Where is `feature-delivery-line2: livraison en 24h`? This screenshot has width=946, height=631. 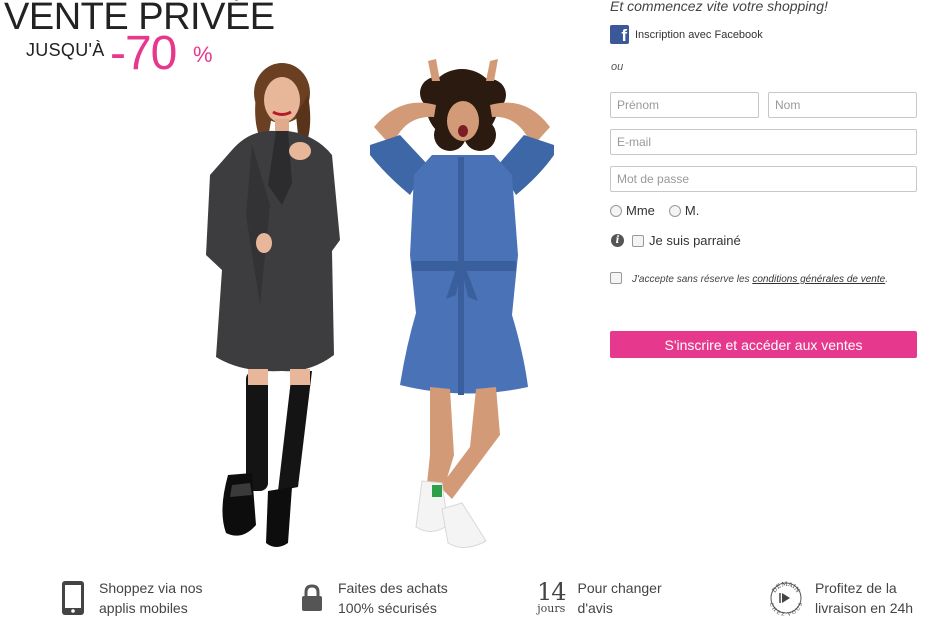
feature-delivery-line2: livraison en 24h is located at coordinates (864, 608).